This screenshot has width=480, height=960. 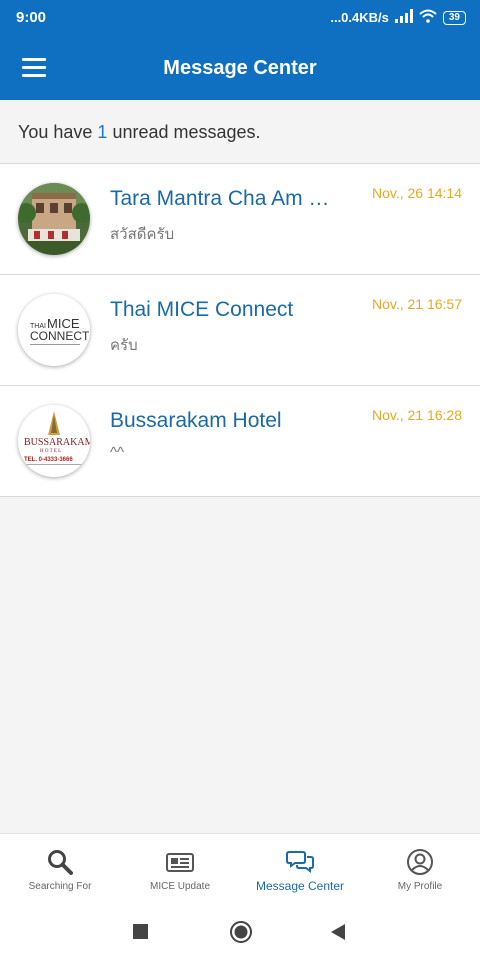 I want to click on status-icons: ...0.4KB/s 39, so click(x=398, y=17).